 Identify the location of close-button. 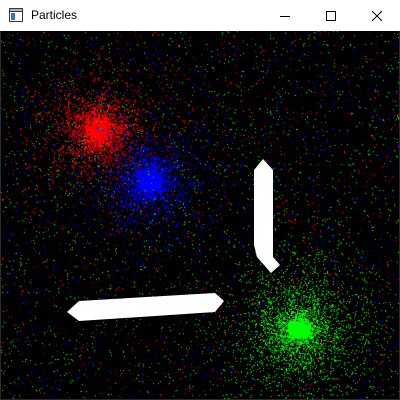
(377, 15).